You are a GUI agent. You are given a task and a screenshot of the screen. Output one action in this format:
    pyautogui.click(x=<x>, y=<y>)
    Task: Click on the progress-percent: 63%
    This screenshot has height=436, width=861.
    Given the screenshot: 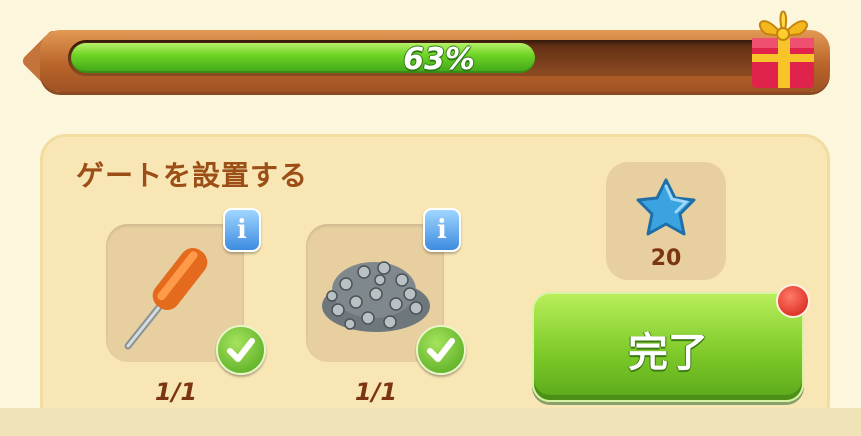 What is the action you would take?
    pyautogui.click(x=439, y=59)
    